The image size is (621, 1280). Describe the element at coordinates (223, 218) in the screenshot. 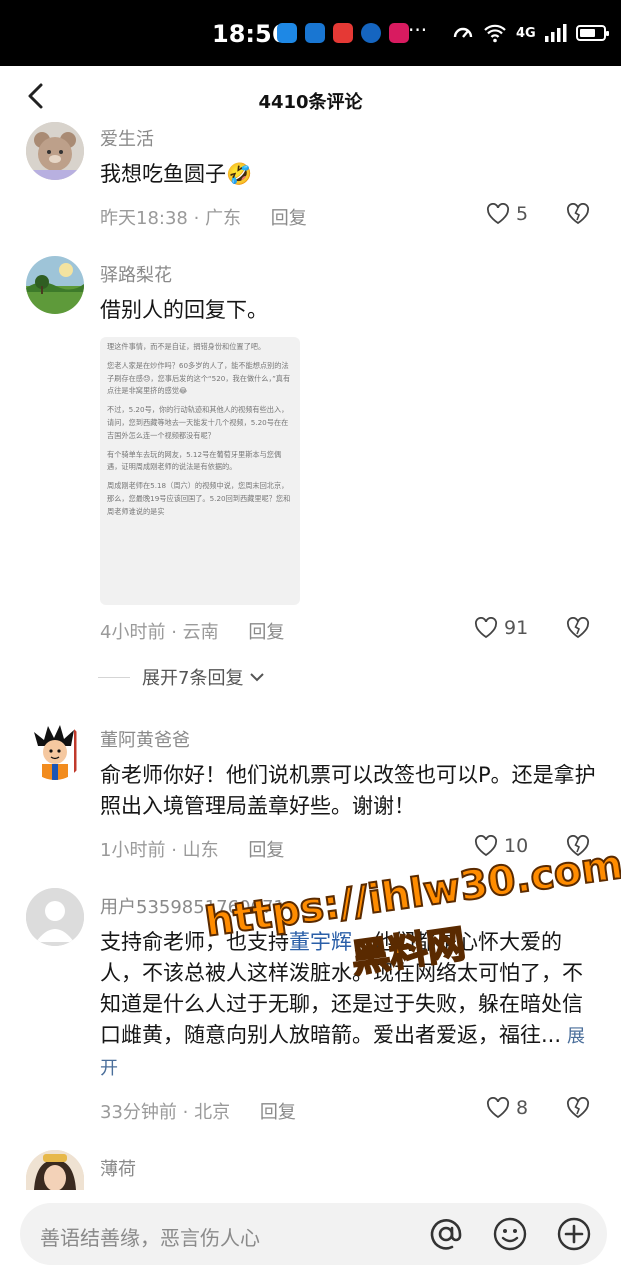

I see `comment-location: 广东` at that location.